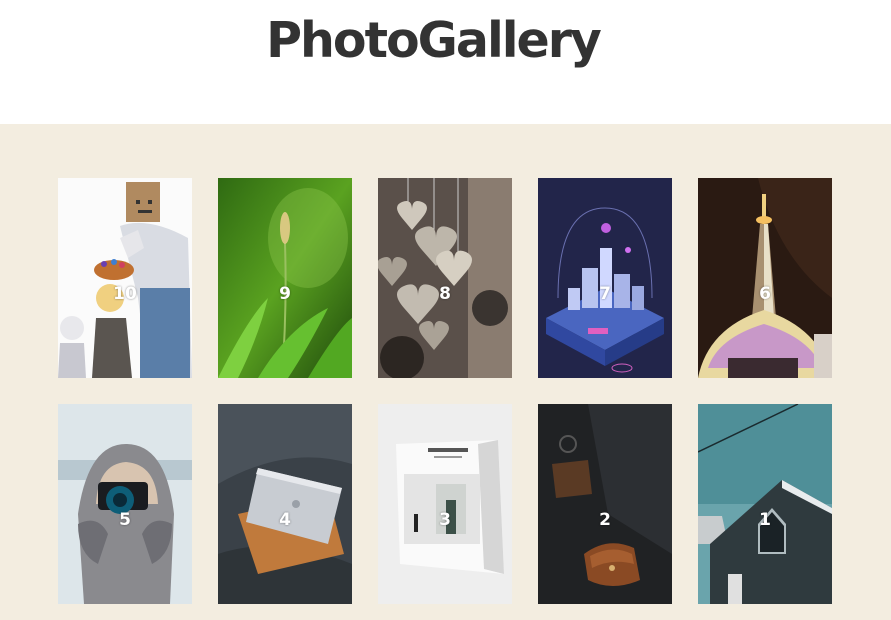 The height and width of the screenshot is (620, 891). Describe the element at coordinates (605, 294) in the screenshot. I see `photo-number: 7` at that location.